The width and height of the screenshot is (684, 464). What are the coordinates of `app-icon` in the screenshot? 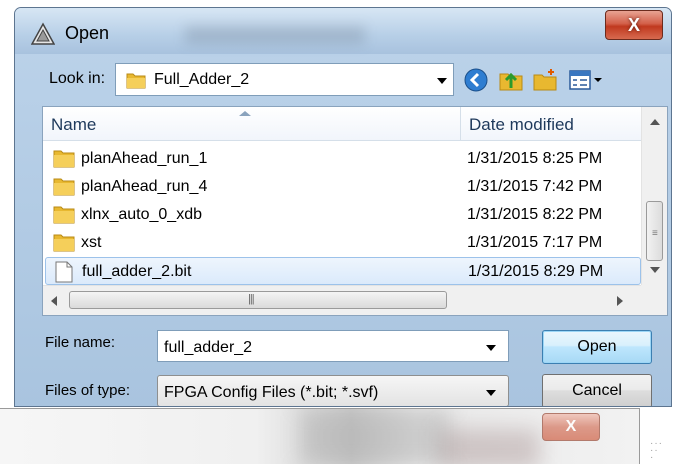 It's located at (43, 33).